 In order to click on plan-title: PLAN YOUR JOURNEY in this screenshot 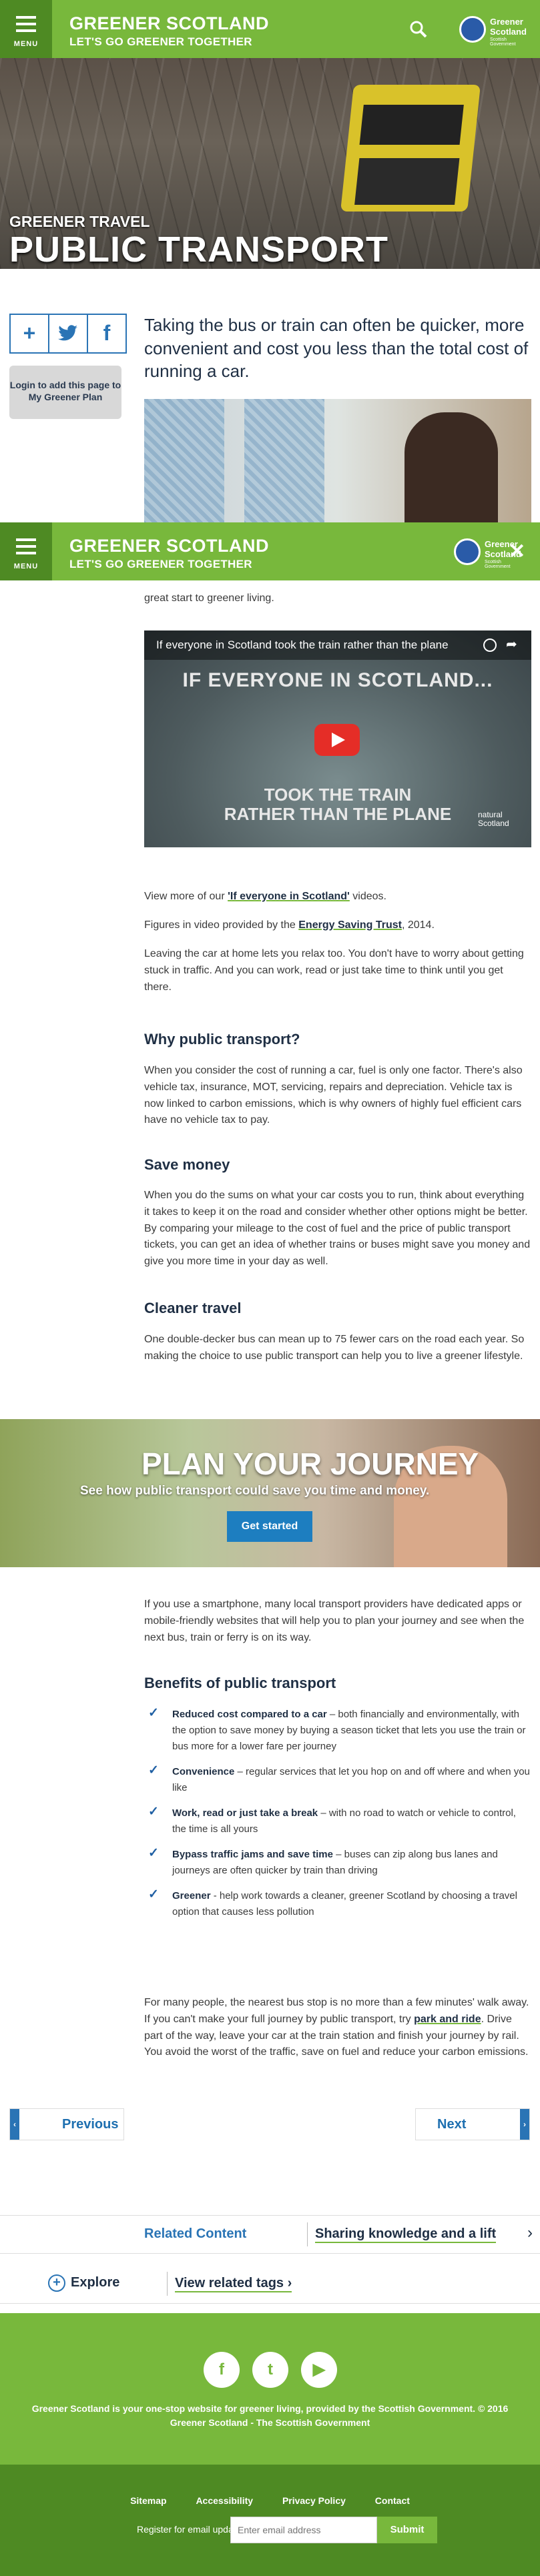, I will do `click(310, 1463)`.